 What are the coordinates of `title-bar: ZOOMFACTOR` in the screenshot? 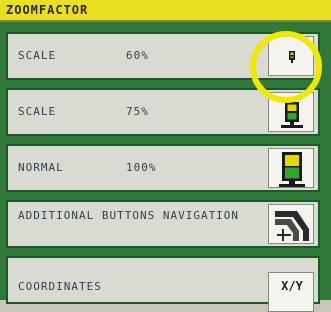 It's located at (165, 11).